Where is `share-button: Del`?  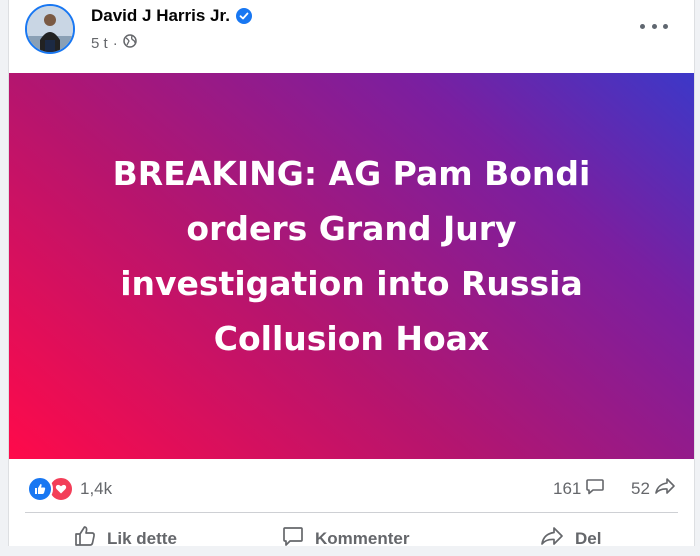 share-button: Del is located at coordinates (570, 538).